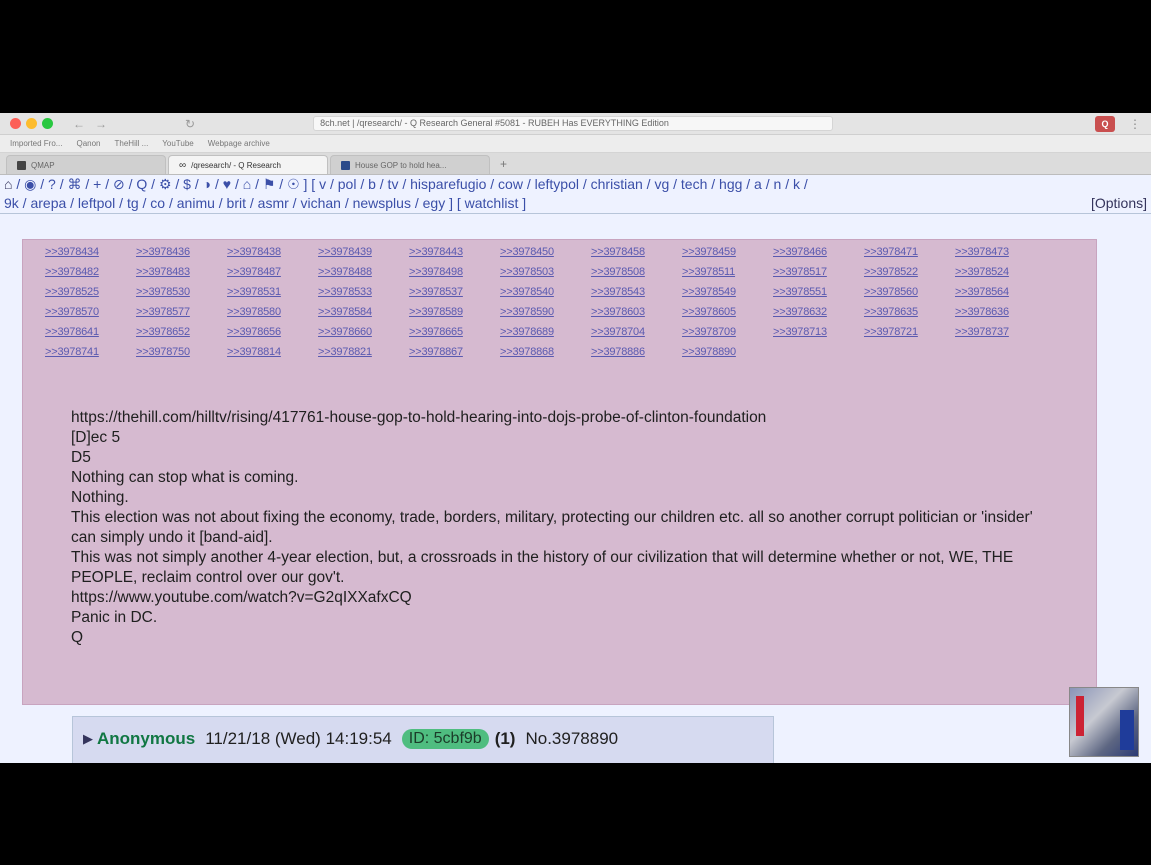 This screenshot has height=865, width=1151. I want to click on backlink: >>3978590, so click(545, 312).